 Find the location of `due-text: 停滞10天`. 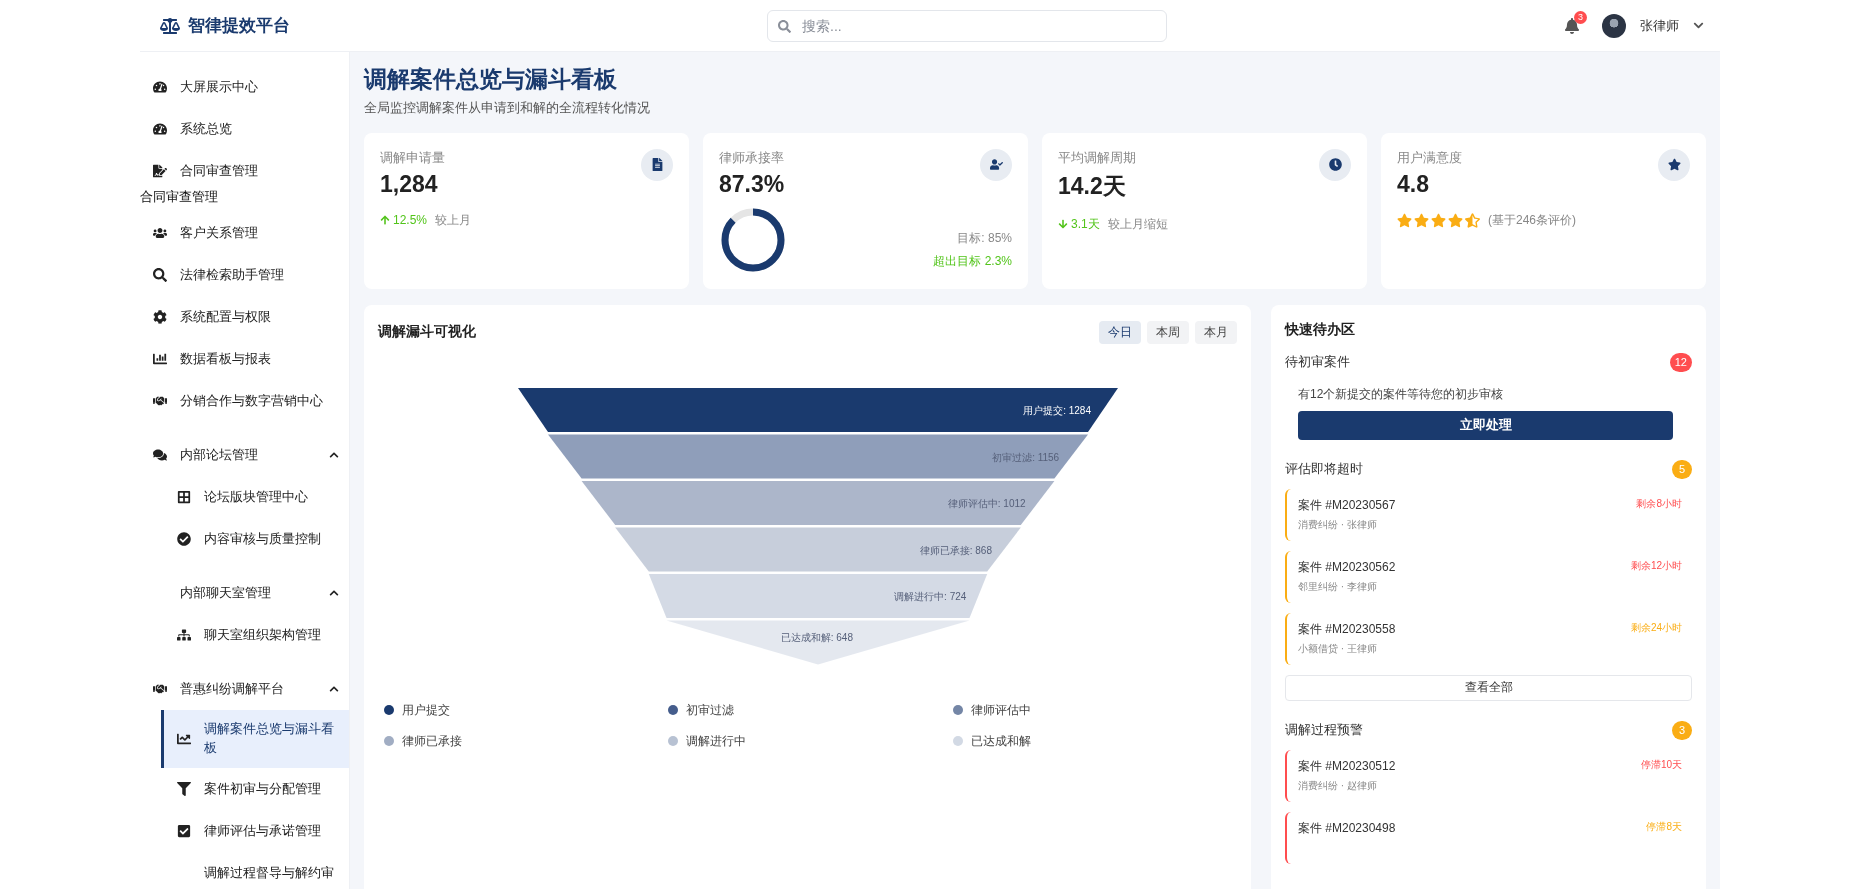

due-text: 停滞10天 is located at coordinates (1661, 764).